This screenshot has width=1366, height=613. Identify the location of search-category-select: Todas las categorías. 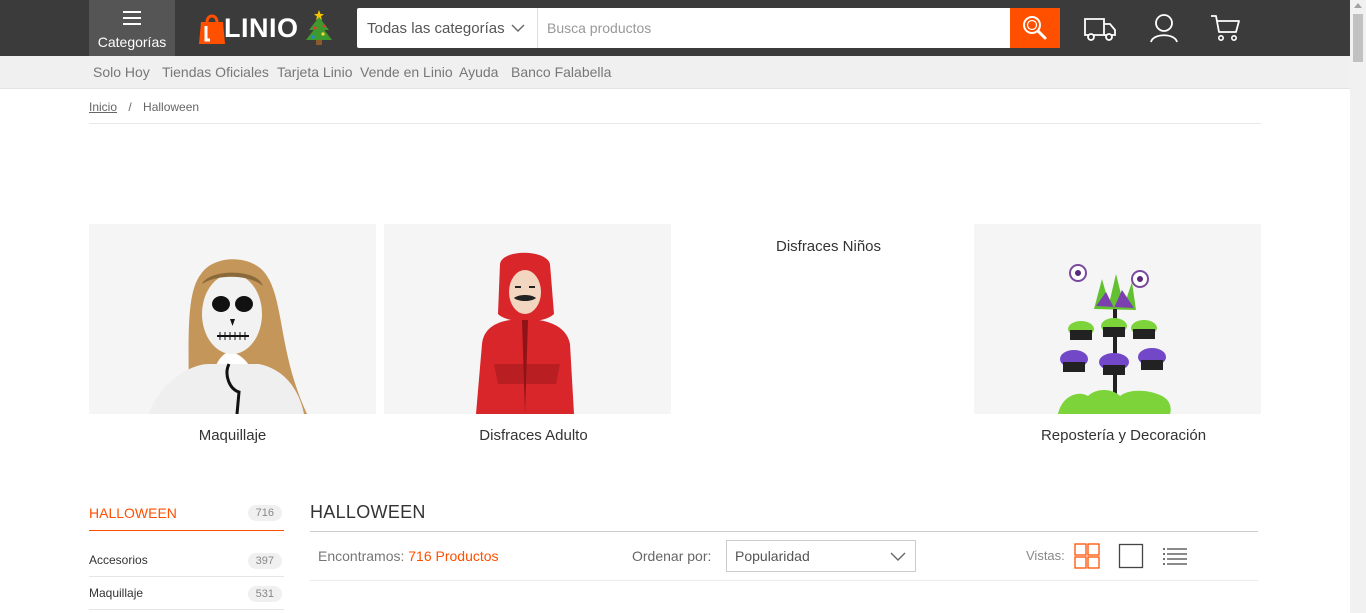
(447, 28).